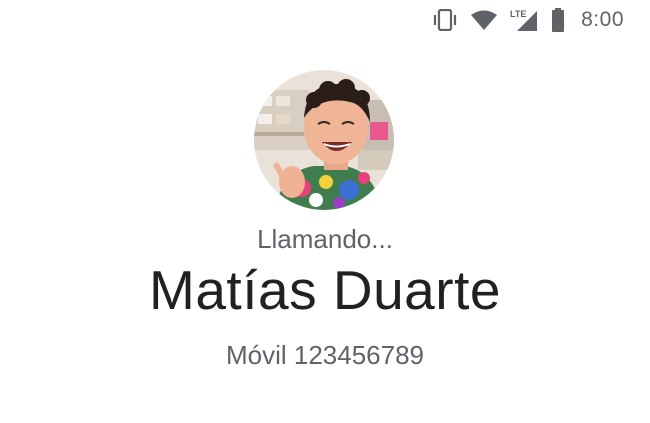 The image size is (650, 423). What do you see at coordinates (540, 20) in the screenshot?
I see `status-bar: LTE 8:00` at bounding box center [540, 20].